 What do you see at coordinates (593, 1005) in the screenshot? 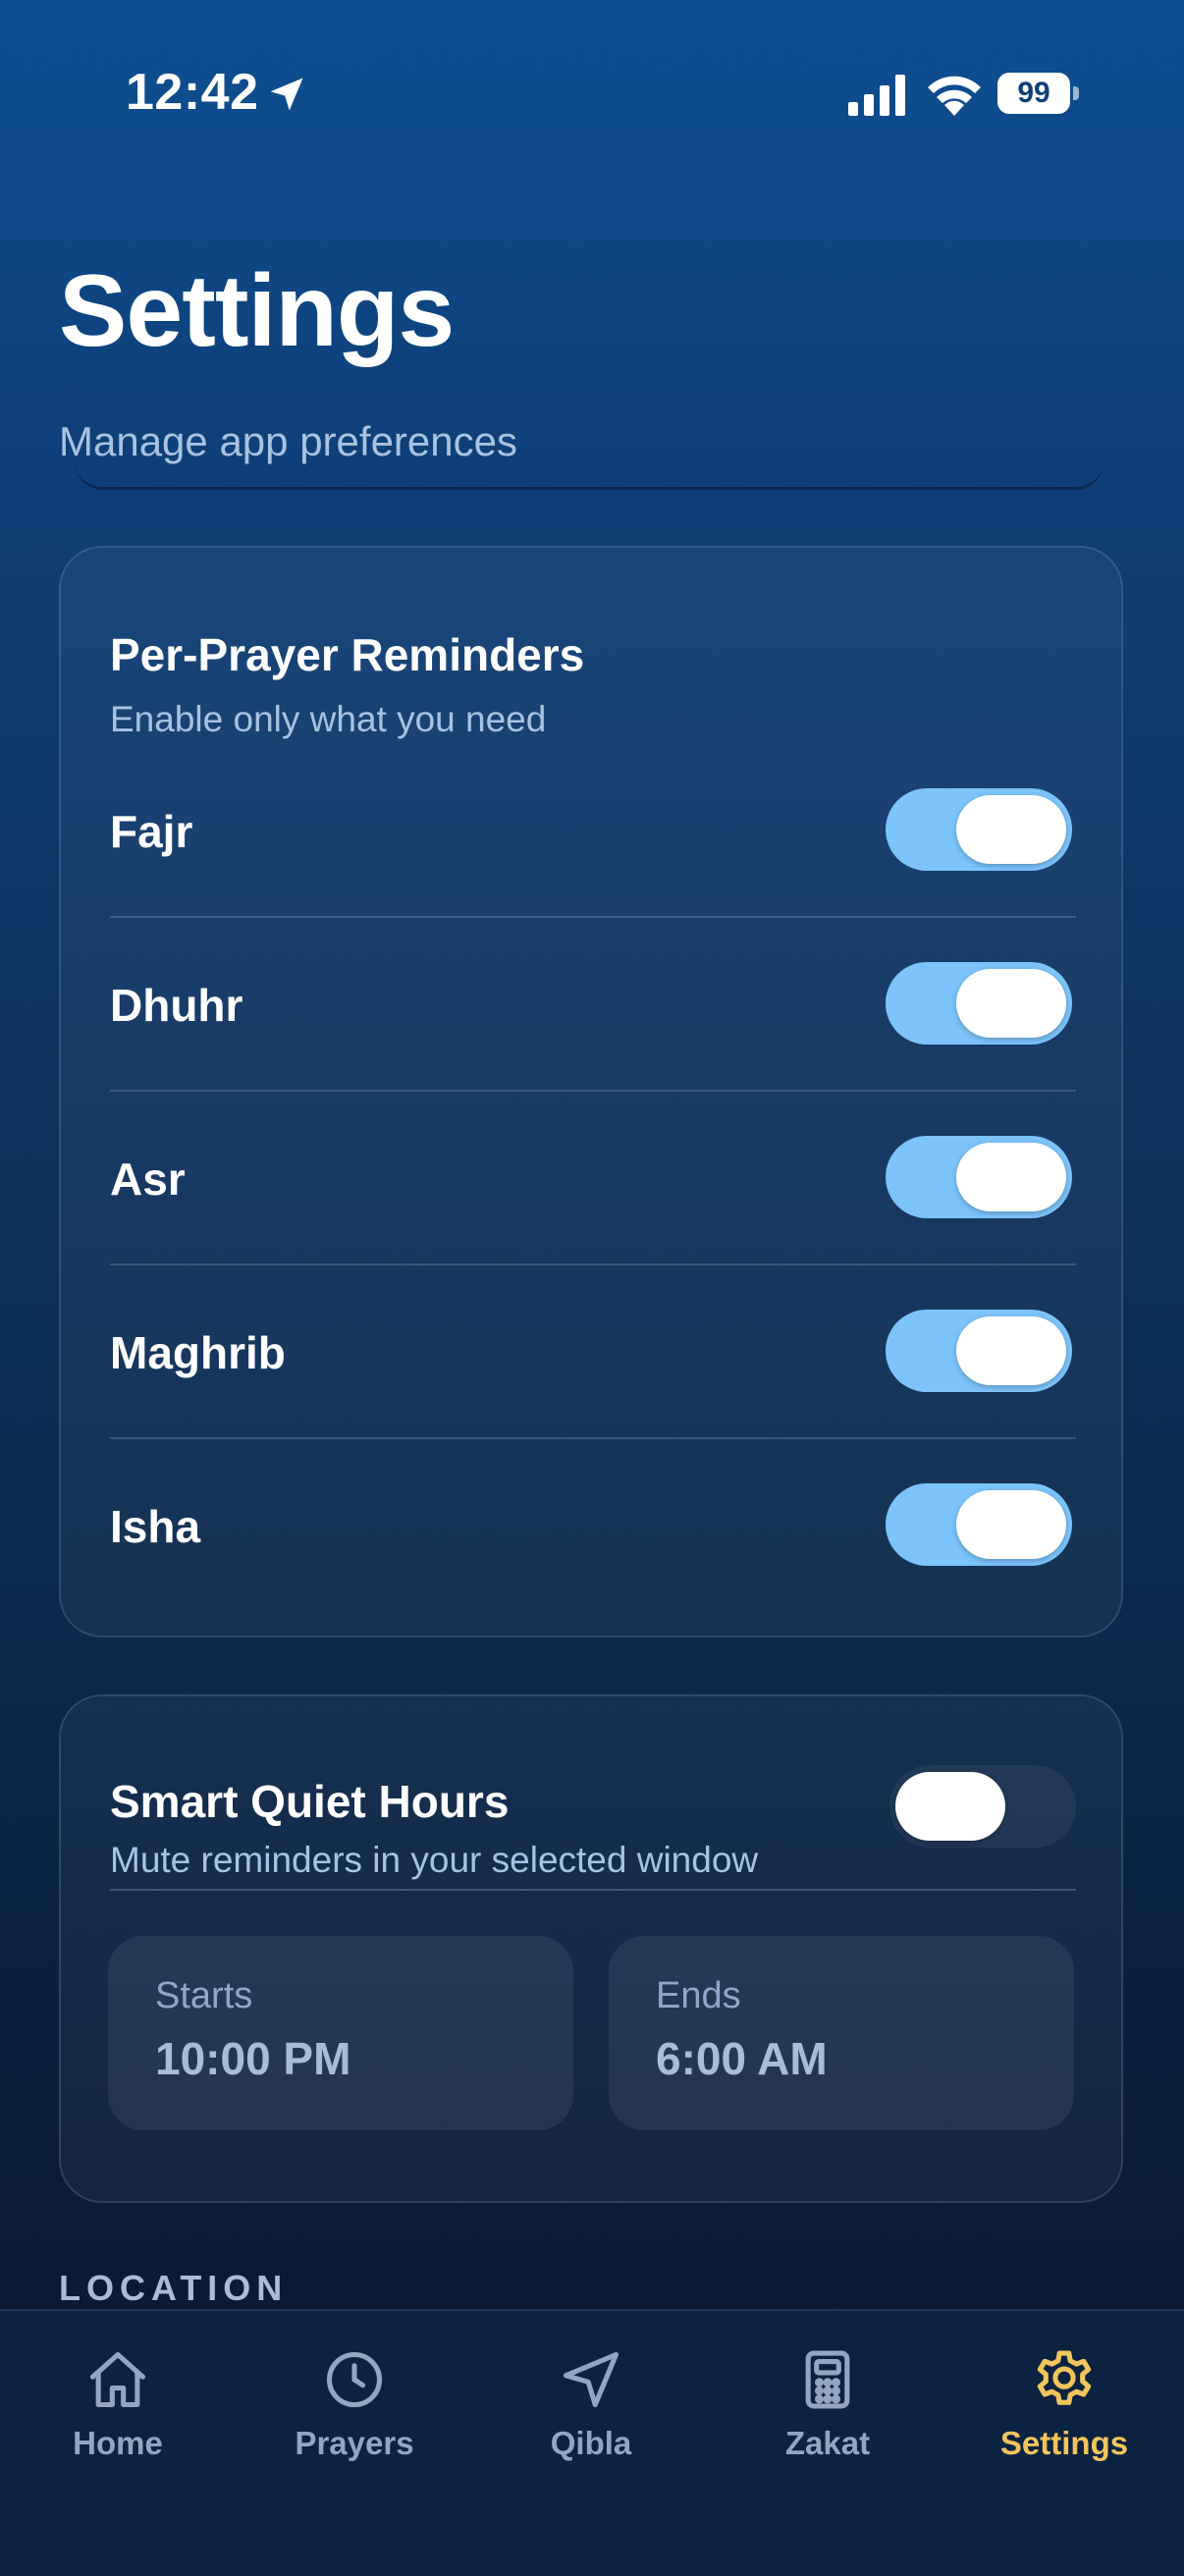
I see `reminder-row-dhuhr: Dhuhr` at bounding box center [593, 1005].